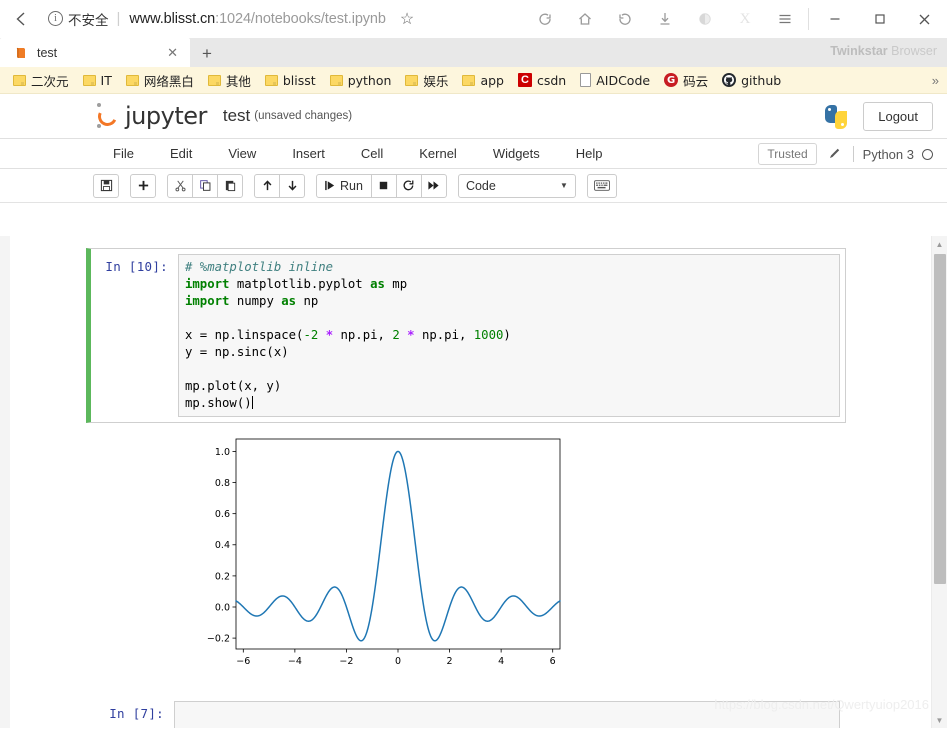  What do you see at coordinates (97, 80) in the screenshot?
I see `bookmark-IT: IT` at bounding box center [97, 80].